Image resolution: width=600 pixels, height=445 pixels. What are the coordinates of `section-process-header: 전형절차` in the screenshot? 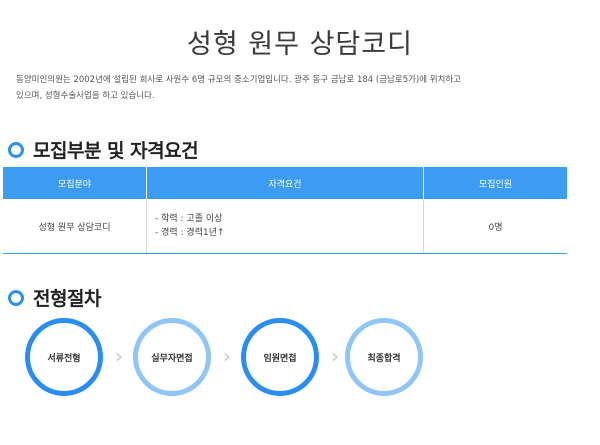 It's located at (54, 297).